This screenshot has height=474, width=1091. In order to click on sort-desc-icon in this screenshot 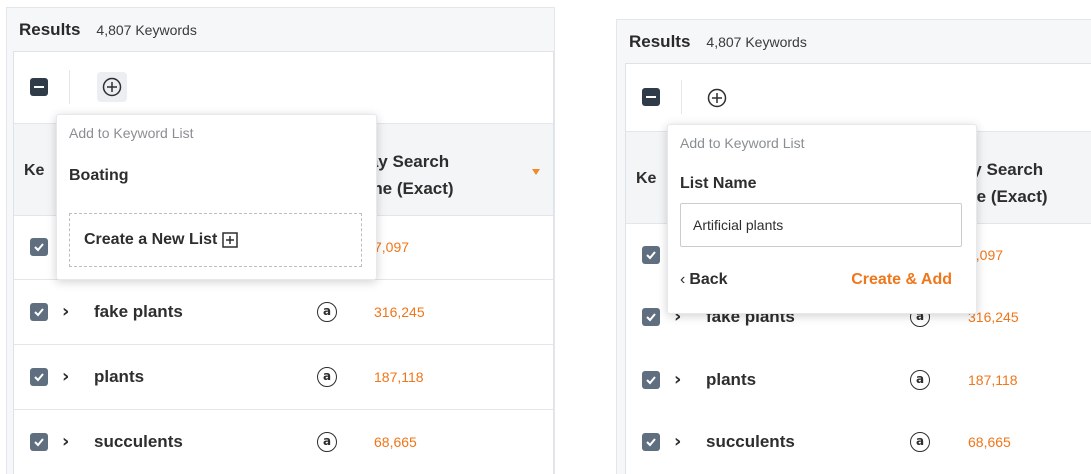, I will do `click(536, 172)`.